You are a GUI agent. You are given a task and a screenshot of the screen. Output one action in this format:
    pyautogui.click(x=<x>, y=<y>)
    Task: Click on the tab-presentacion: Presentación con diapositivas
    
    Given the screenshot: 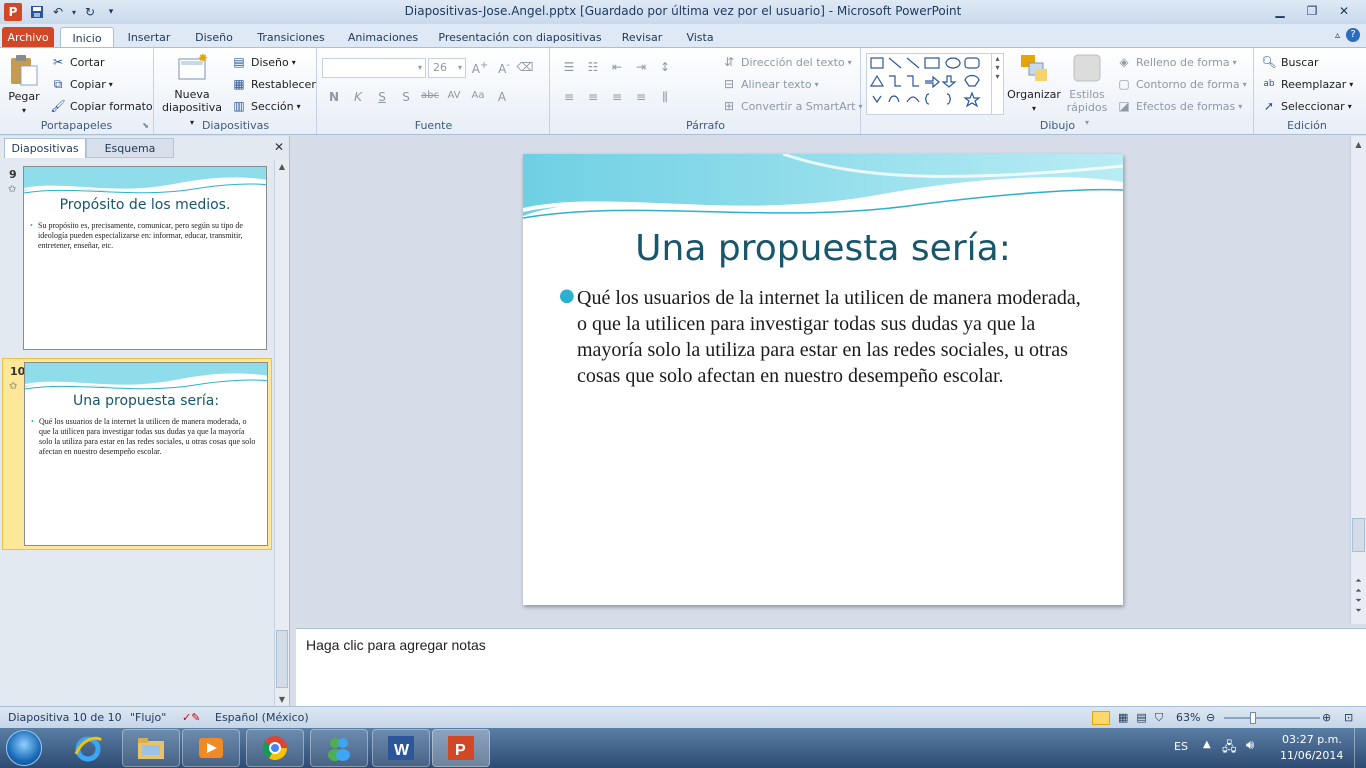 What is the action you would take?
    pyautogui.click(x=520, y=37)
    